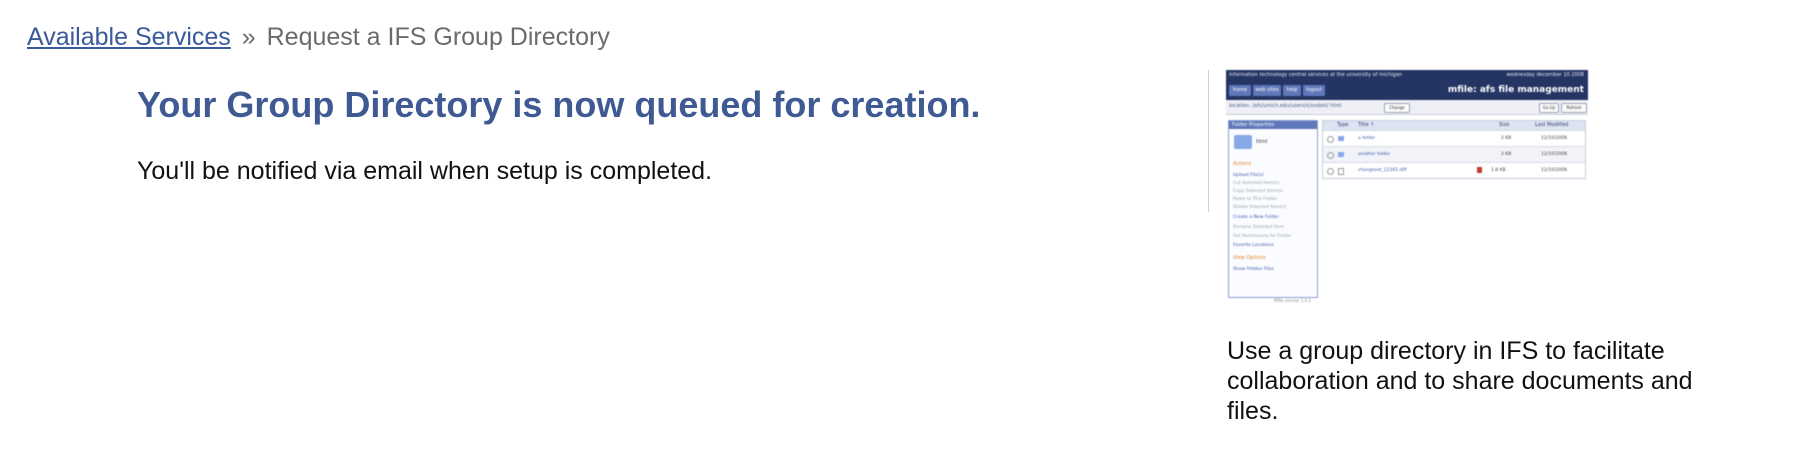 The height and width of the screenshot is (466, 1818). Describe the element at coordinates (1208, 141) in the screenshot. I see `divider` at that location.